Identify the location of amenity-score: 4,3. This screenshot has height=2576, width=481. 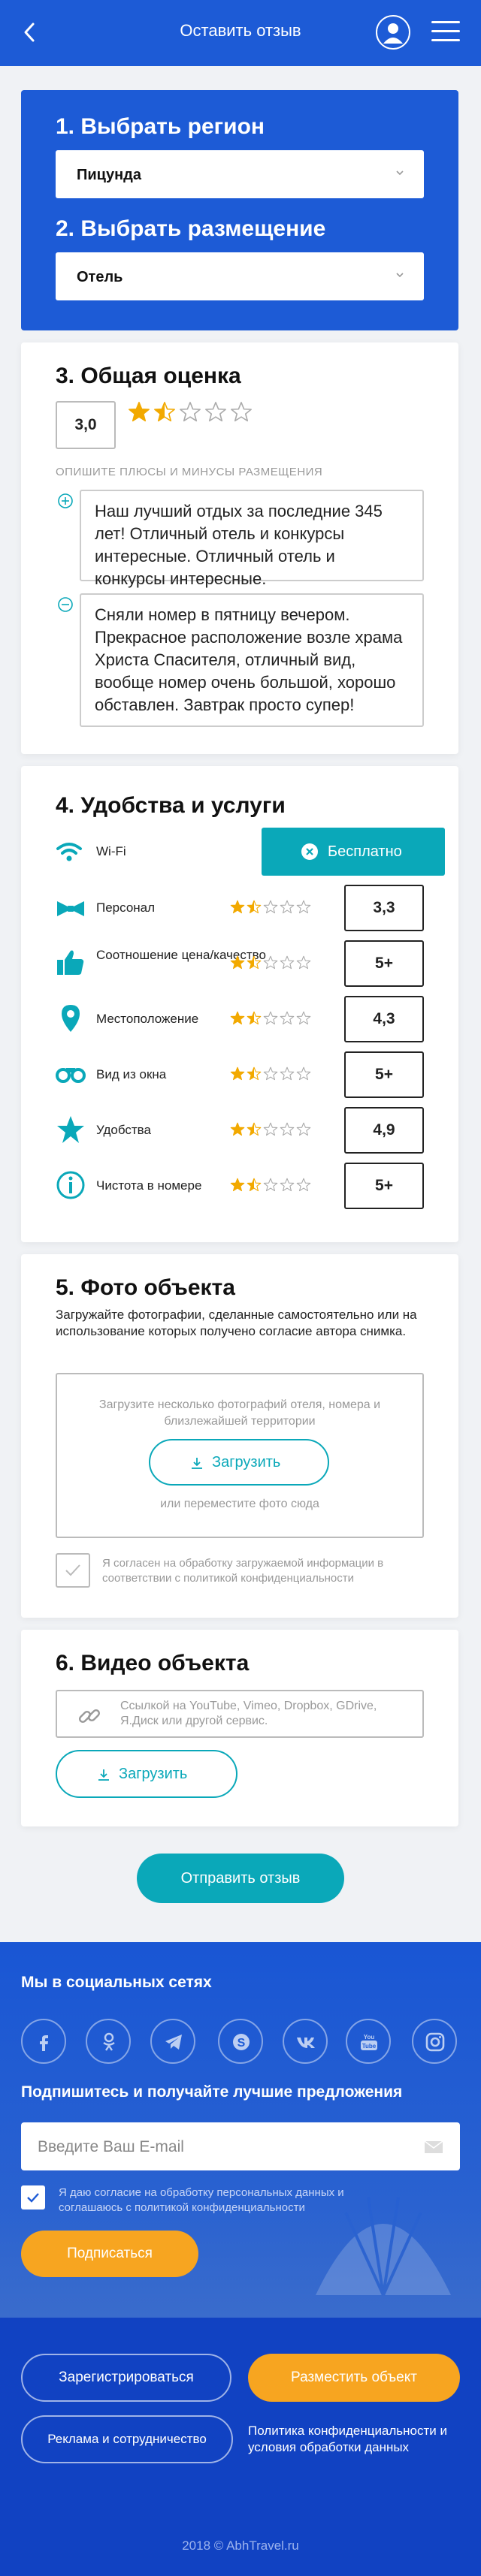
(384, 1019).